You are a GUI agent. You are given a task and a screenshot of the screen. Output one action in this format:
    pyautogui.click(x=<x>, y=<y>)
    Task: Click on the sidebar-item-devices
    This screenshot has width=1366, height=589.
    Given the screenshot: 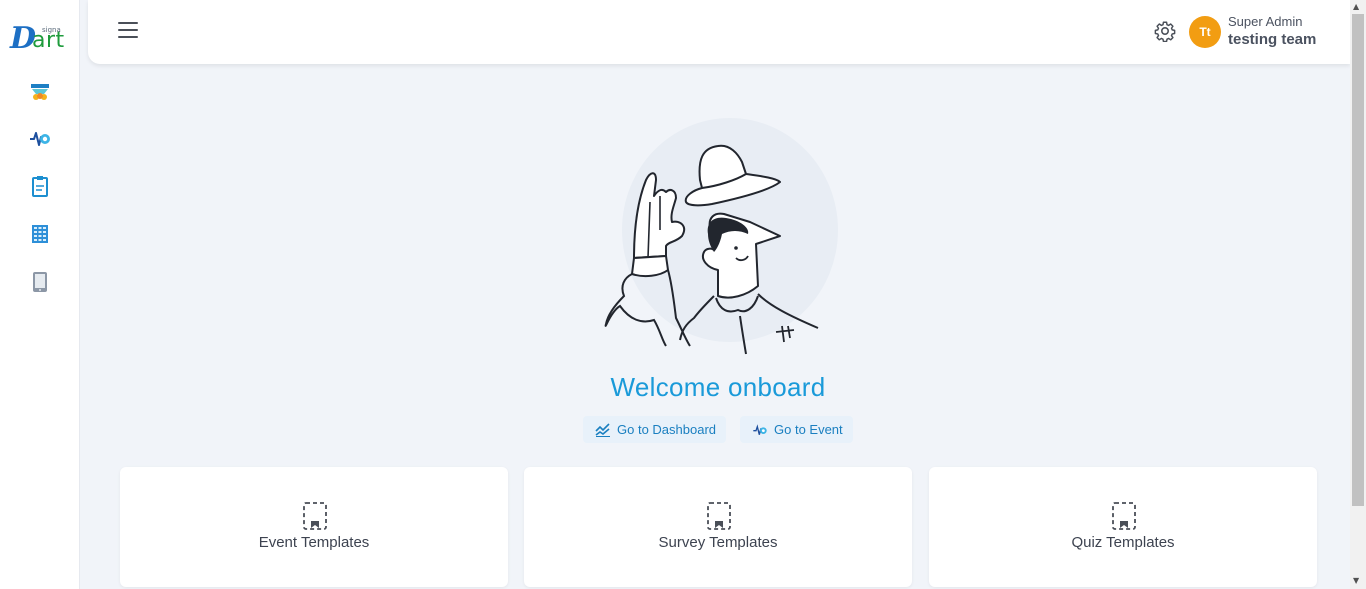 What is the action you would take?
    pyautogui.click(x=40, y=282)
    